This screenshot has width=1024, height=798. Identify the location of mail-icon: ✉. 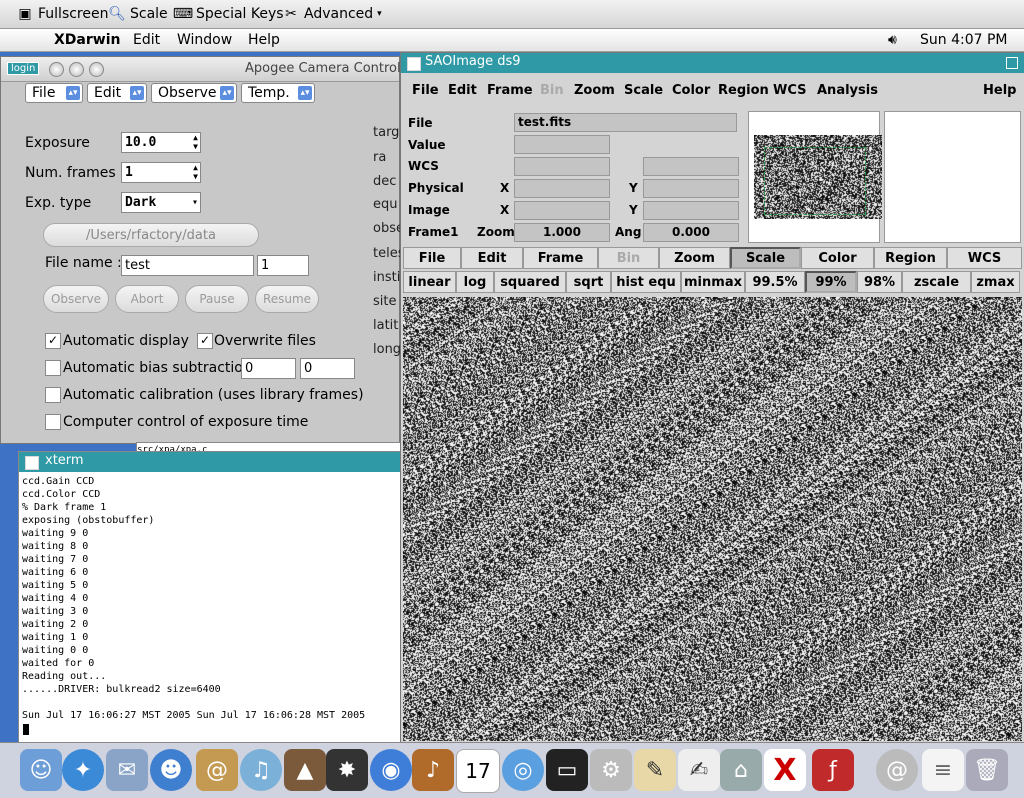
(127, 770).